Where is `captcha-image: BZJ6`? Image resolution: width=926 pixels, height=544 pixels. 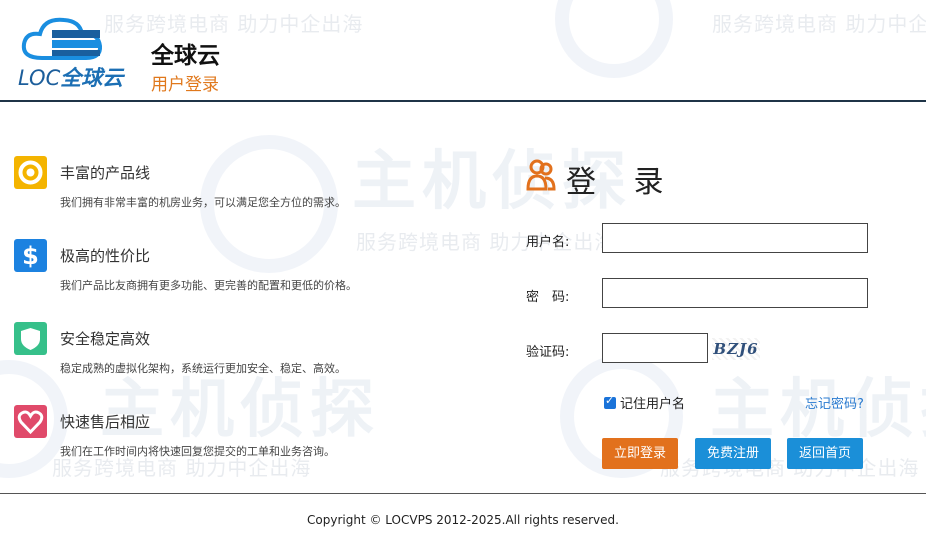 captcha-image: BZJ6 is located at coordinates (736, 349).